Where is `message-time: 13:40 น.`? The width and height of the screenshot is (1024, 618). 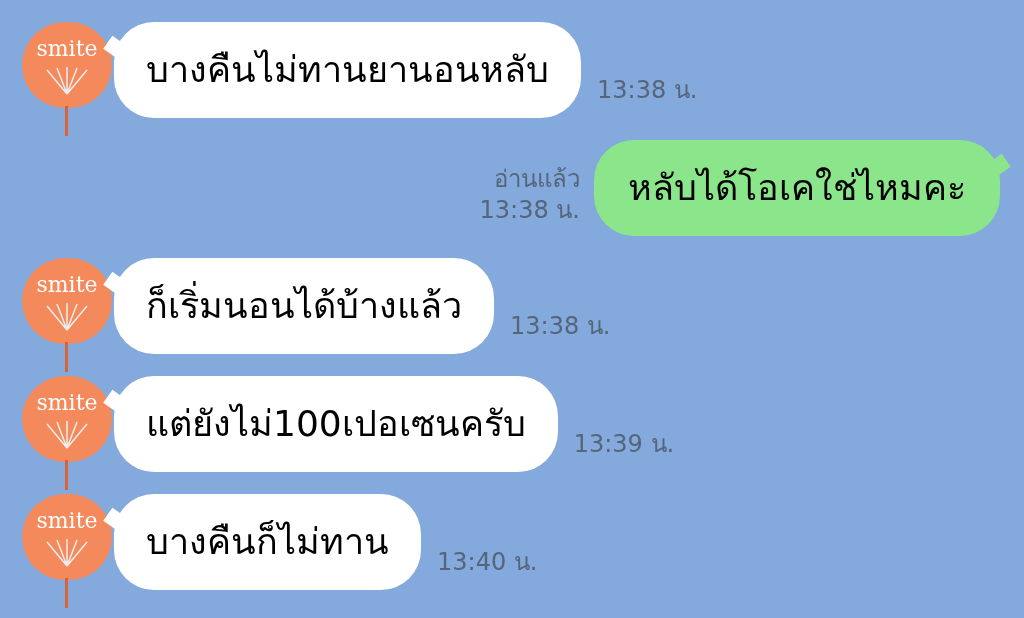 message-time: 13:40 น. is located at coordinates (487, 562).